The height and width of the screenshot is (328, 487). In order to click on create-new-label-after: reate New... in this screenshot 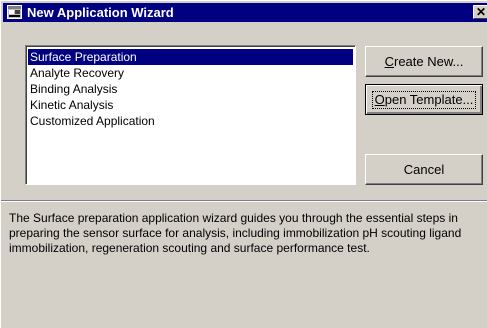, I will do `click(429, 61)`.